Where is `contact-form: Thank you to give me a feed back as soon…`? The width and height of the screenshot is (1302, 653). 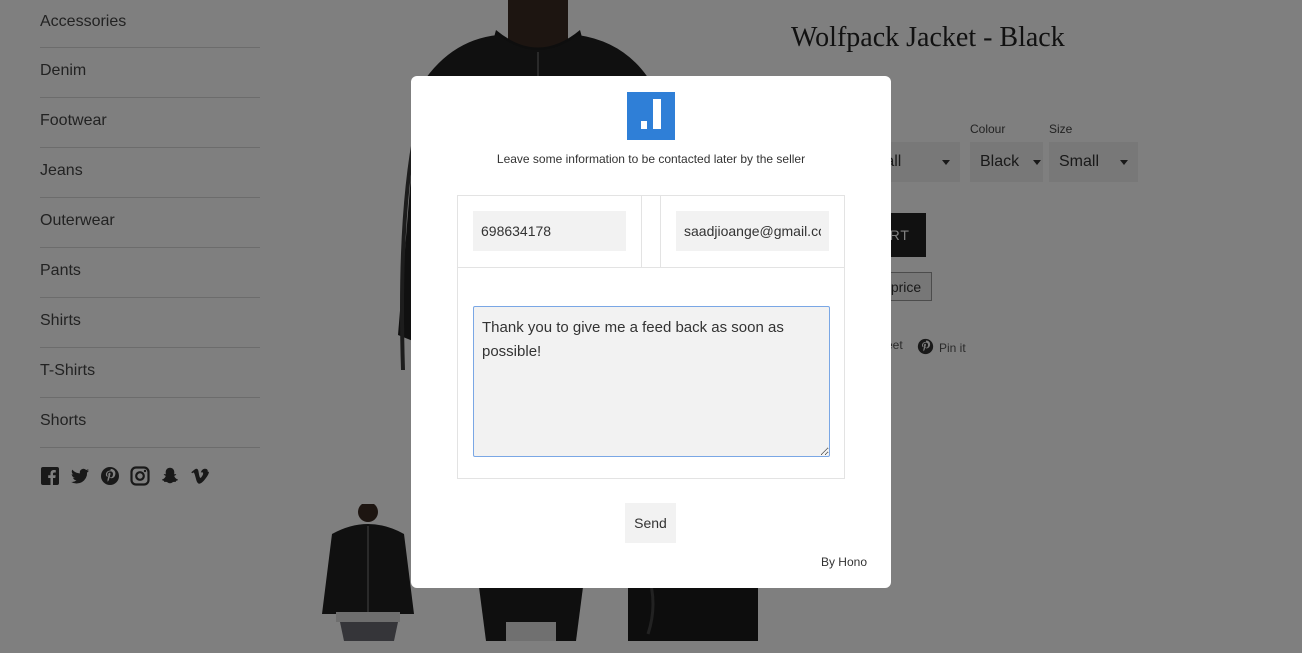 contact-form: Thank you to give me a feed back as soon… is located at coordinates (651, 337).